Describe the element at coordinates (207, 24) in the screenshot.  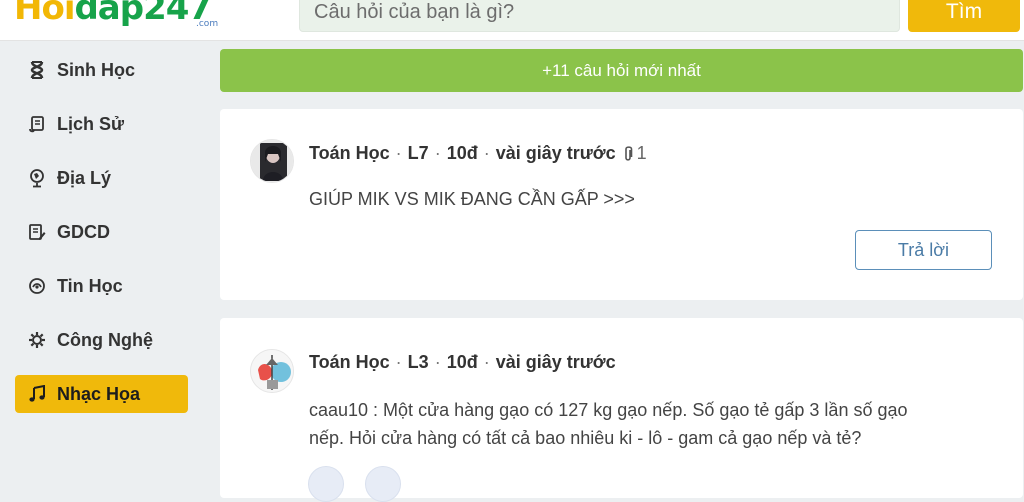
I see `logo-suffix: .com` at that location.